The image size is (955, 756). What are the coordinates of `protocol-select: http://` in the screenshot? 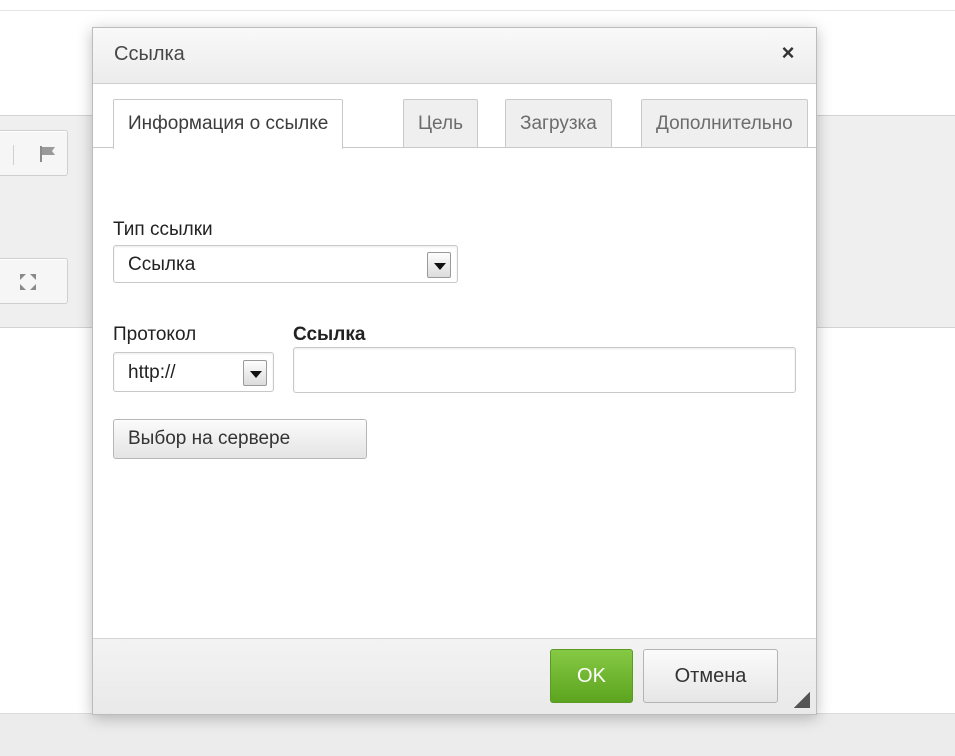 It's located at (193, 372).